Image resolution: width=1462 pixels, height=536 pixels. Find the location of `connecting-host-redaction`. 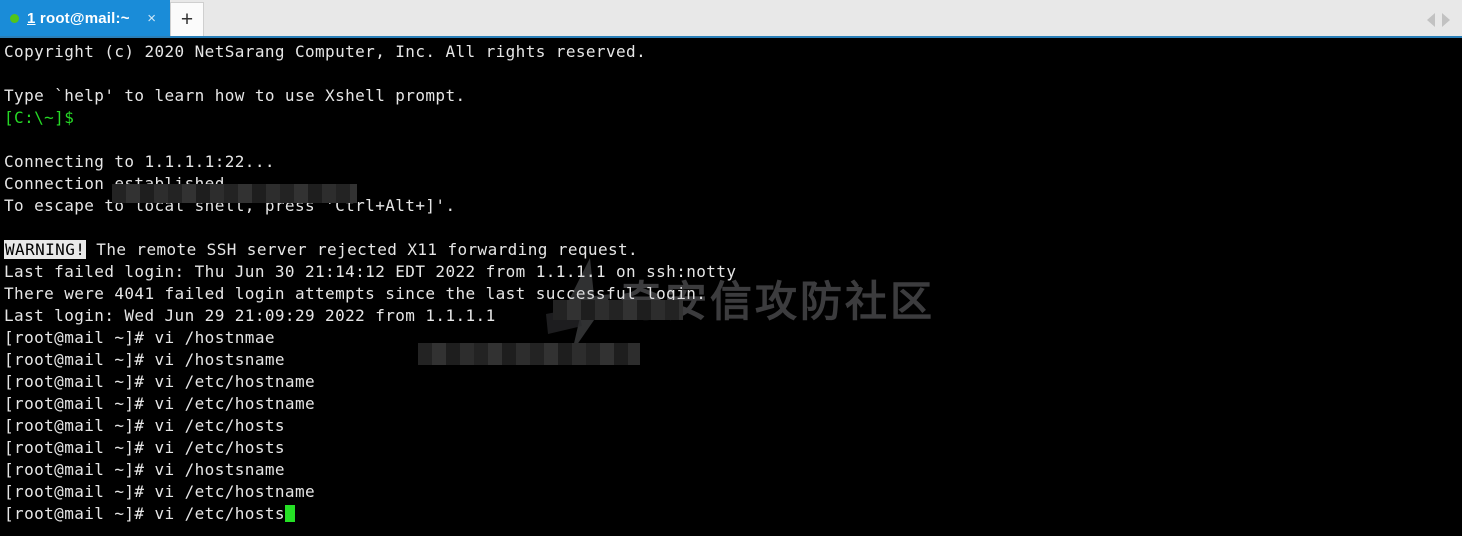

connecting-host-redaction is located at coordinates (234, 193).